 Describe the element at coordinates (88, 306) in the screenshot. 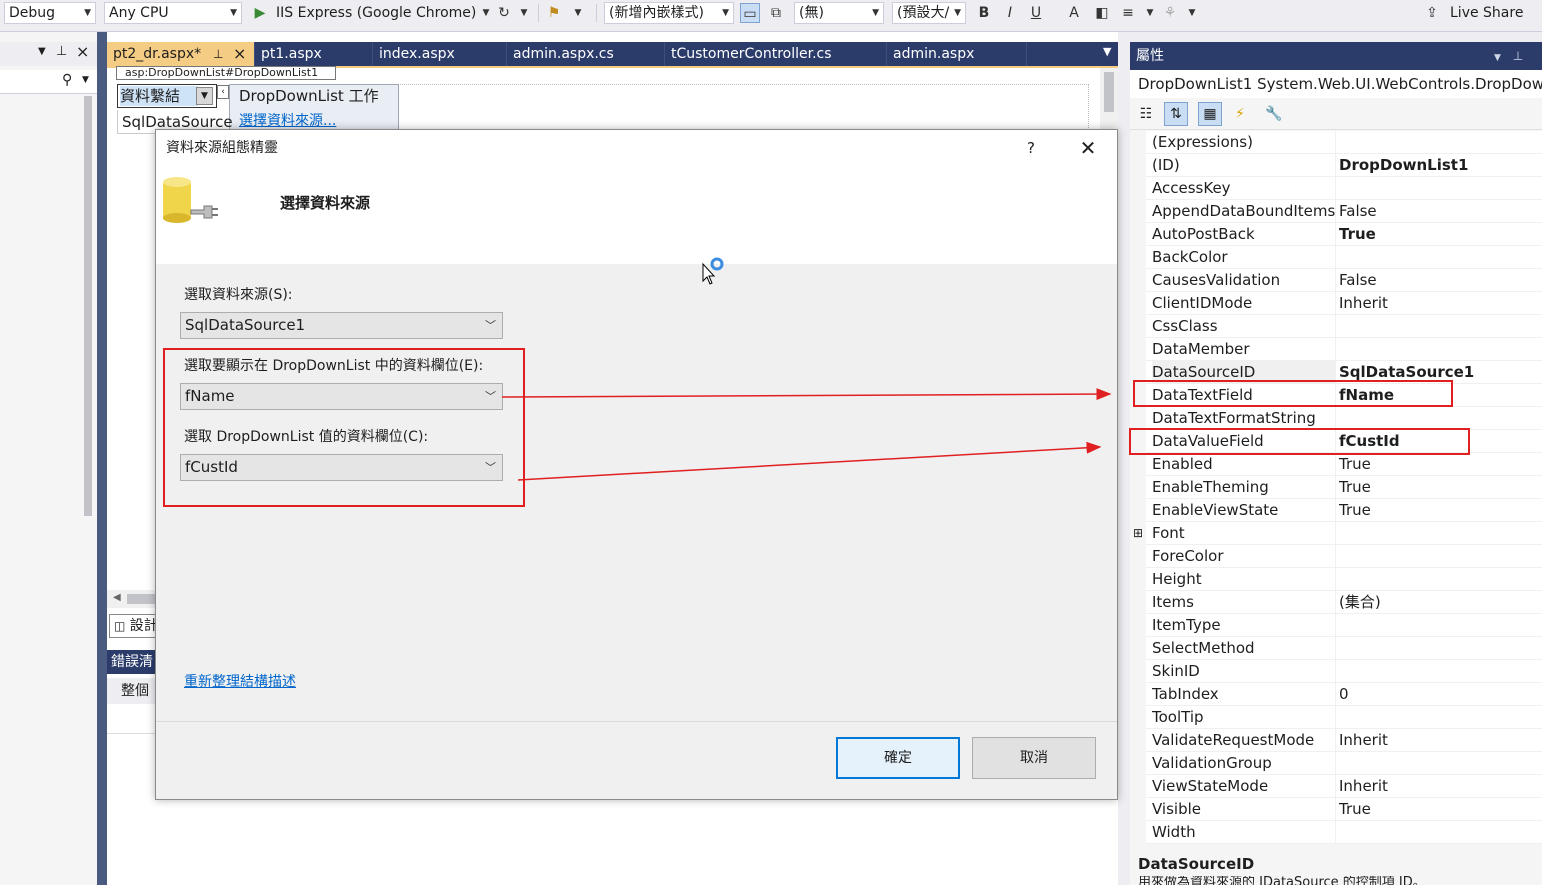

I see `left-scrollbar-thumb` at that location.